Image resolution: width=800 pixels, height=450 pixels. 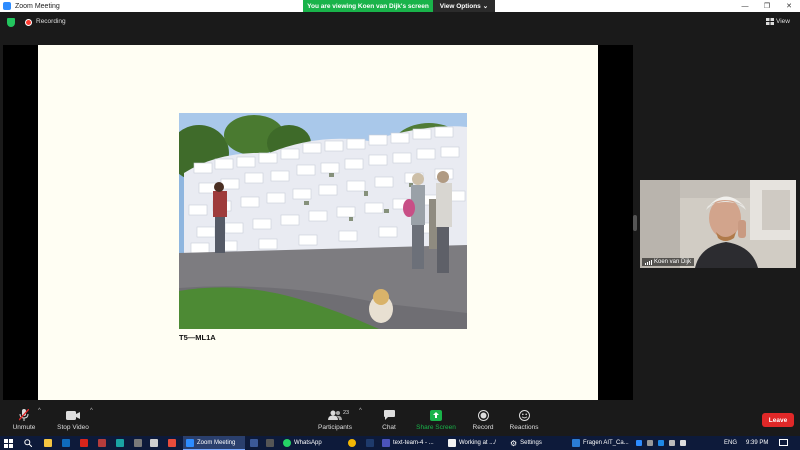 I want to click on security-shield-icon, so click(x=11, y=22).